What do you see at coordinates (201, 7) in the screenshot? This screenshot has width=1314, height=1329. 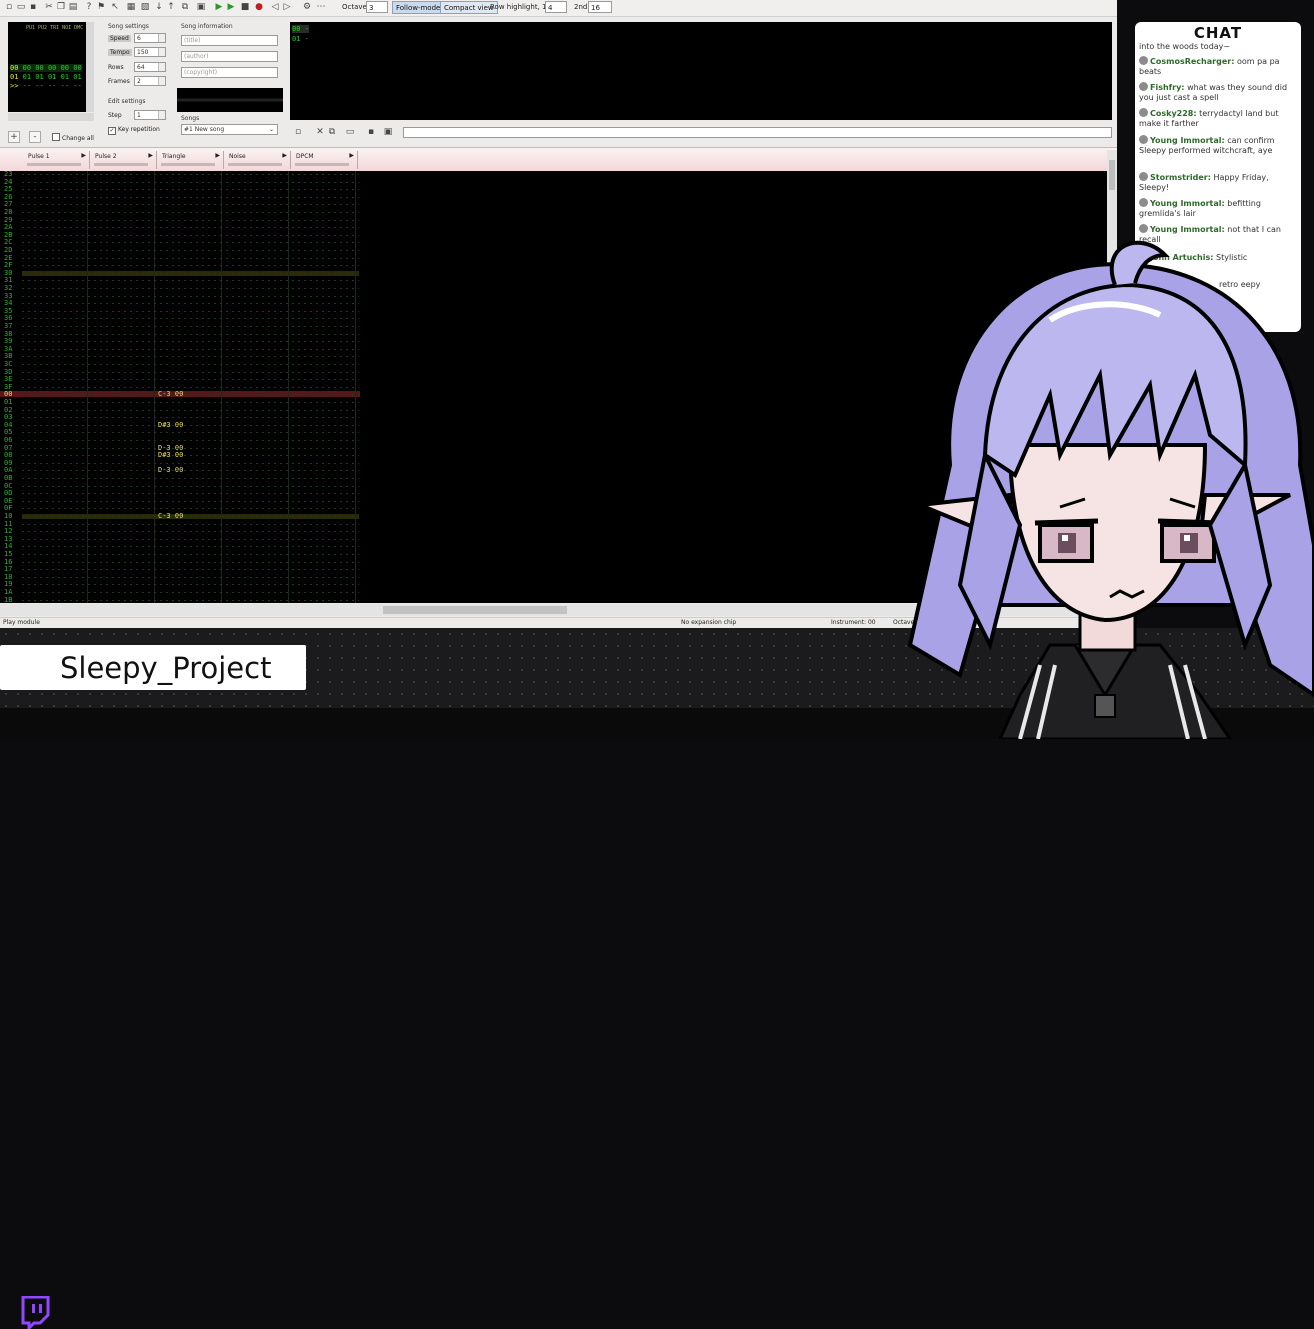 I see `module-properties-icon: ▣` at bounding box center [201, 7].